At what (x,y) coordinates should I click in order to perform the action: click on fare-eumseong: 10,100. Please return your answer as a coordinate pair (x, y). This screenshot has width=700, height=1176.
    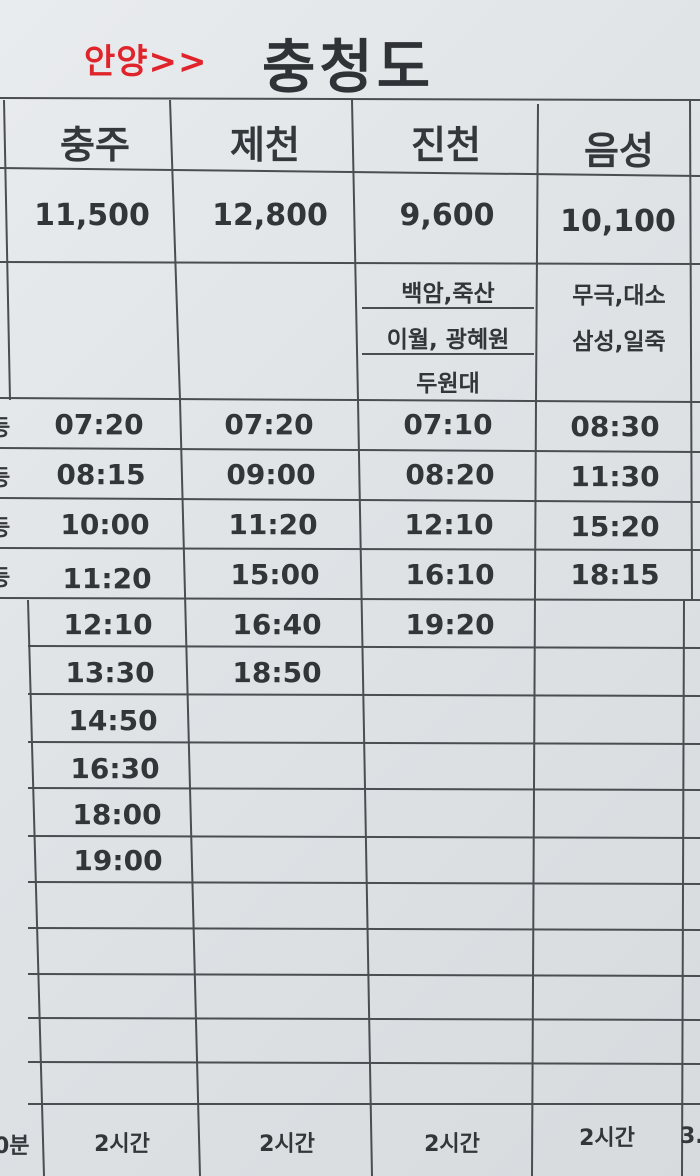
    Looking at the image, I should click on (618, 221).